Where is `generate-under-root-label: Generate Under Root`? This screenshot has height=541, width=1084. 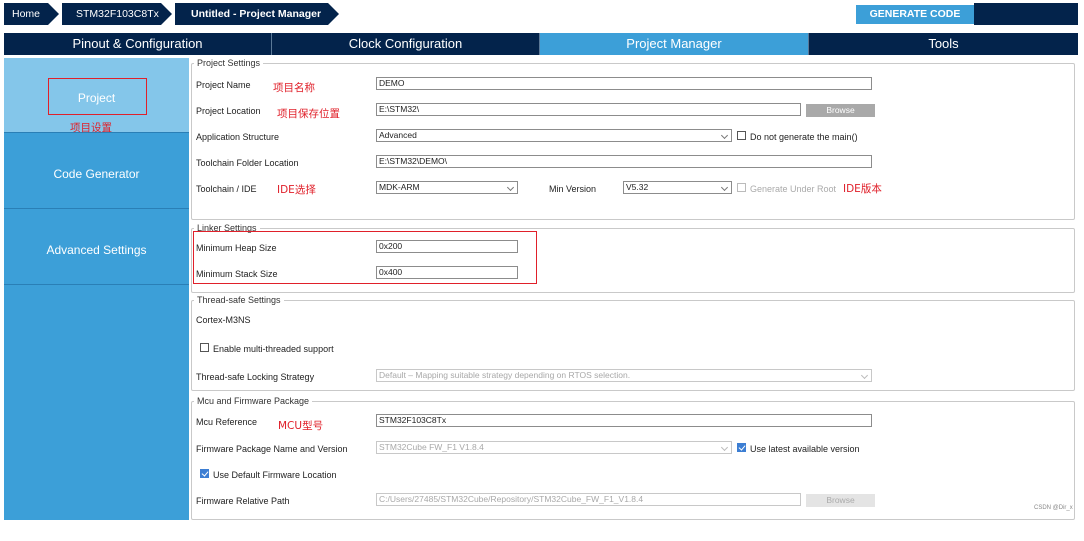
generate-under-root-label: Generate Under Root is located at coordinates (793, 189).